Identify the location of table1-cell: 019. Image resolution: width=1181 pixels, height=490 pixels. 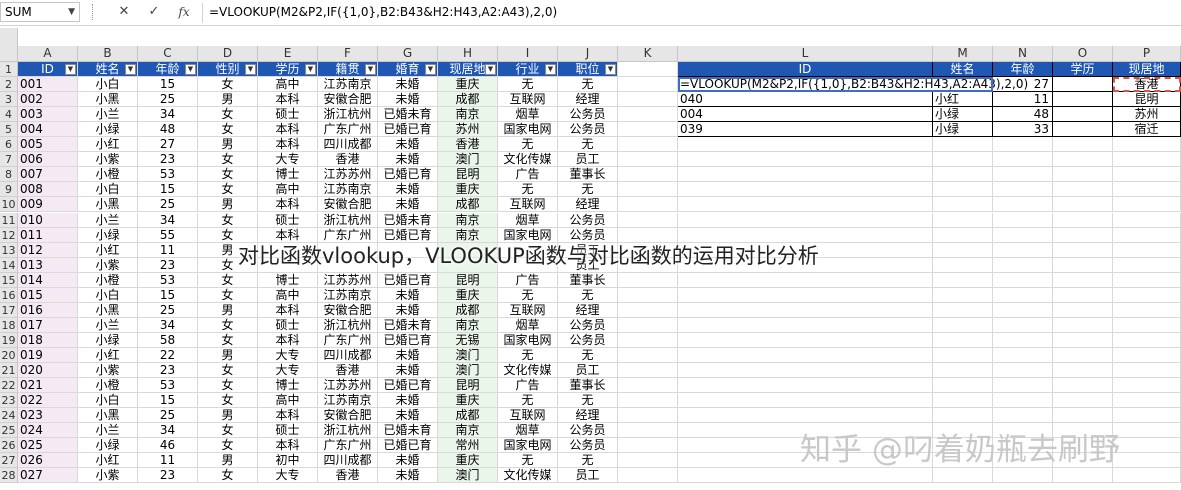
(48, 355).